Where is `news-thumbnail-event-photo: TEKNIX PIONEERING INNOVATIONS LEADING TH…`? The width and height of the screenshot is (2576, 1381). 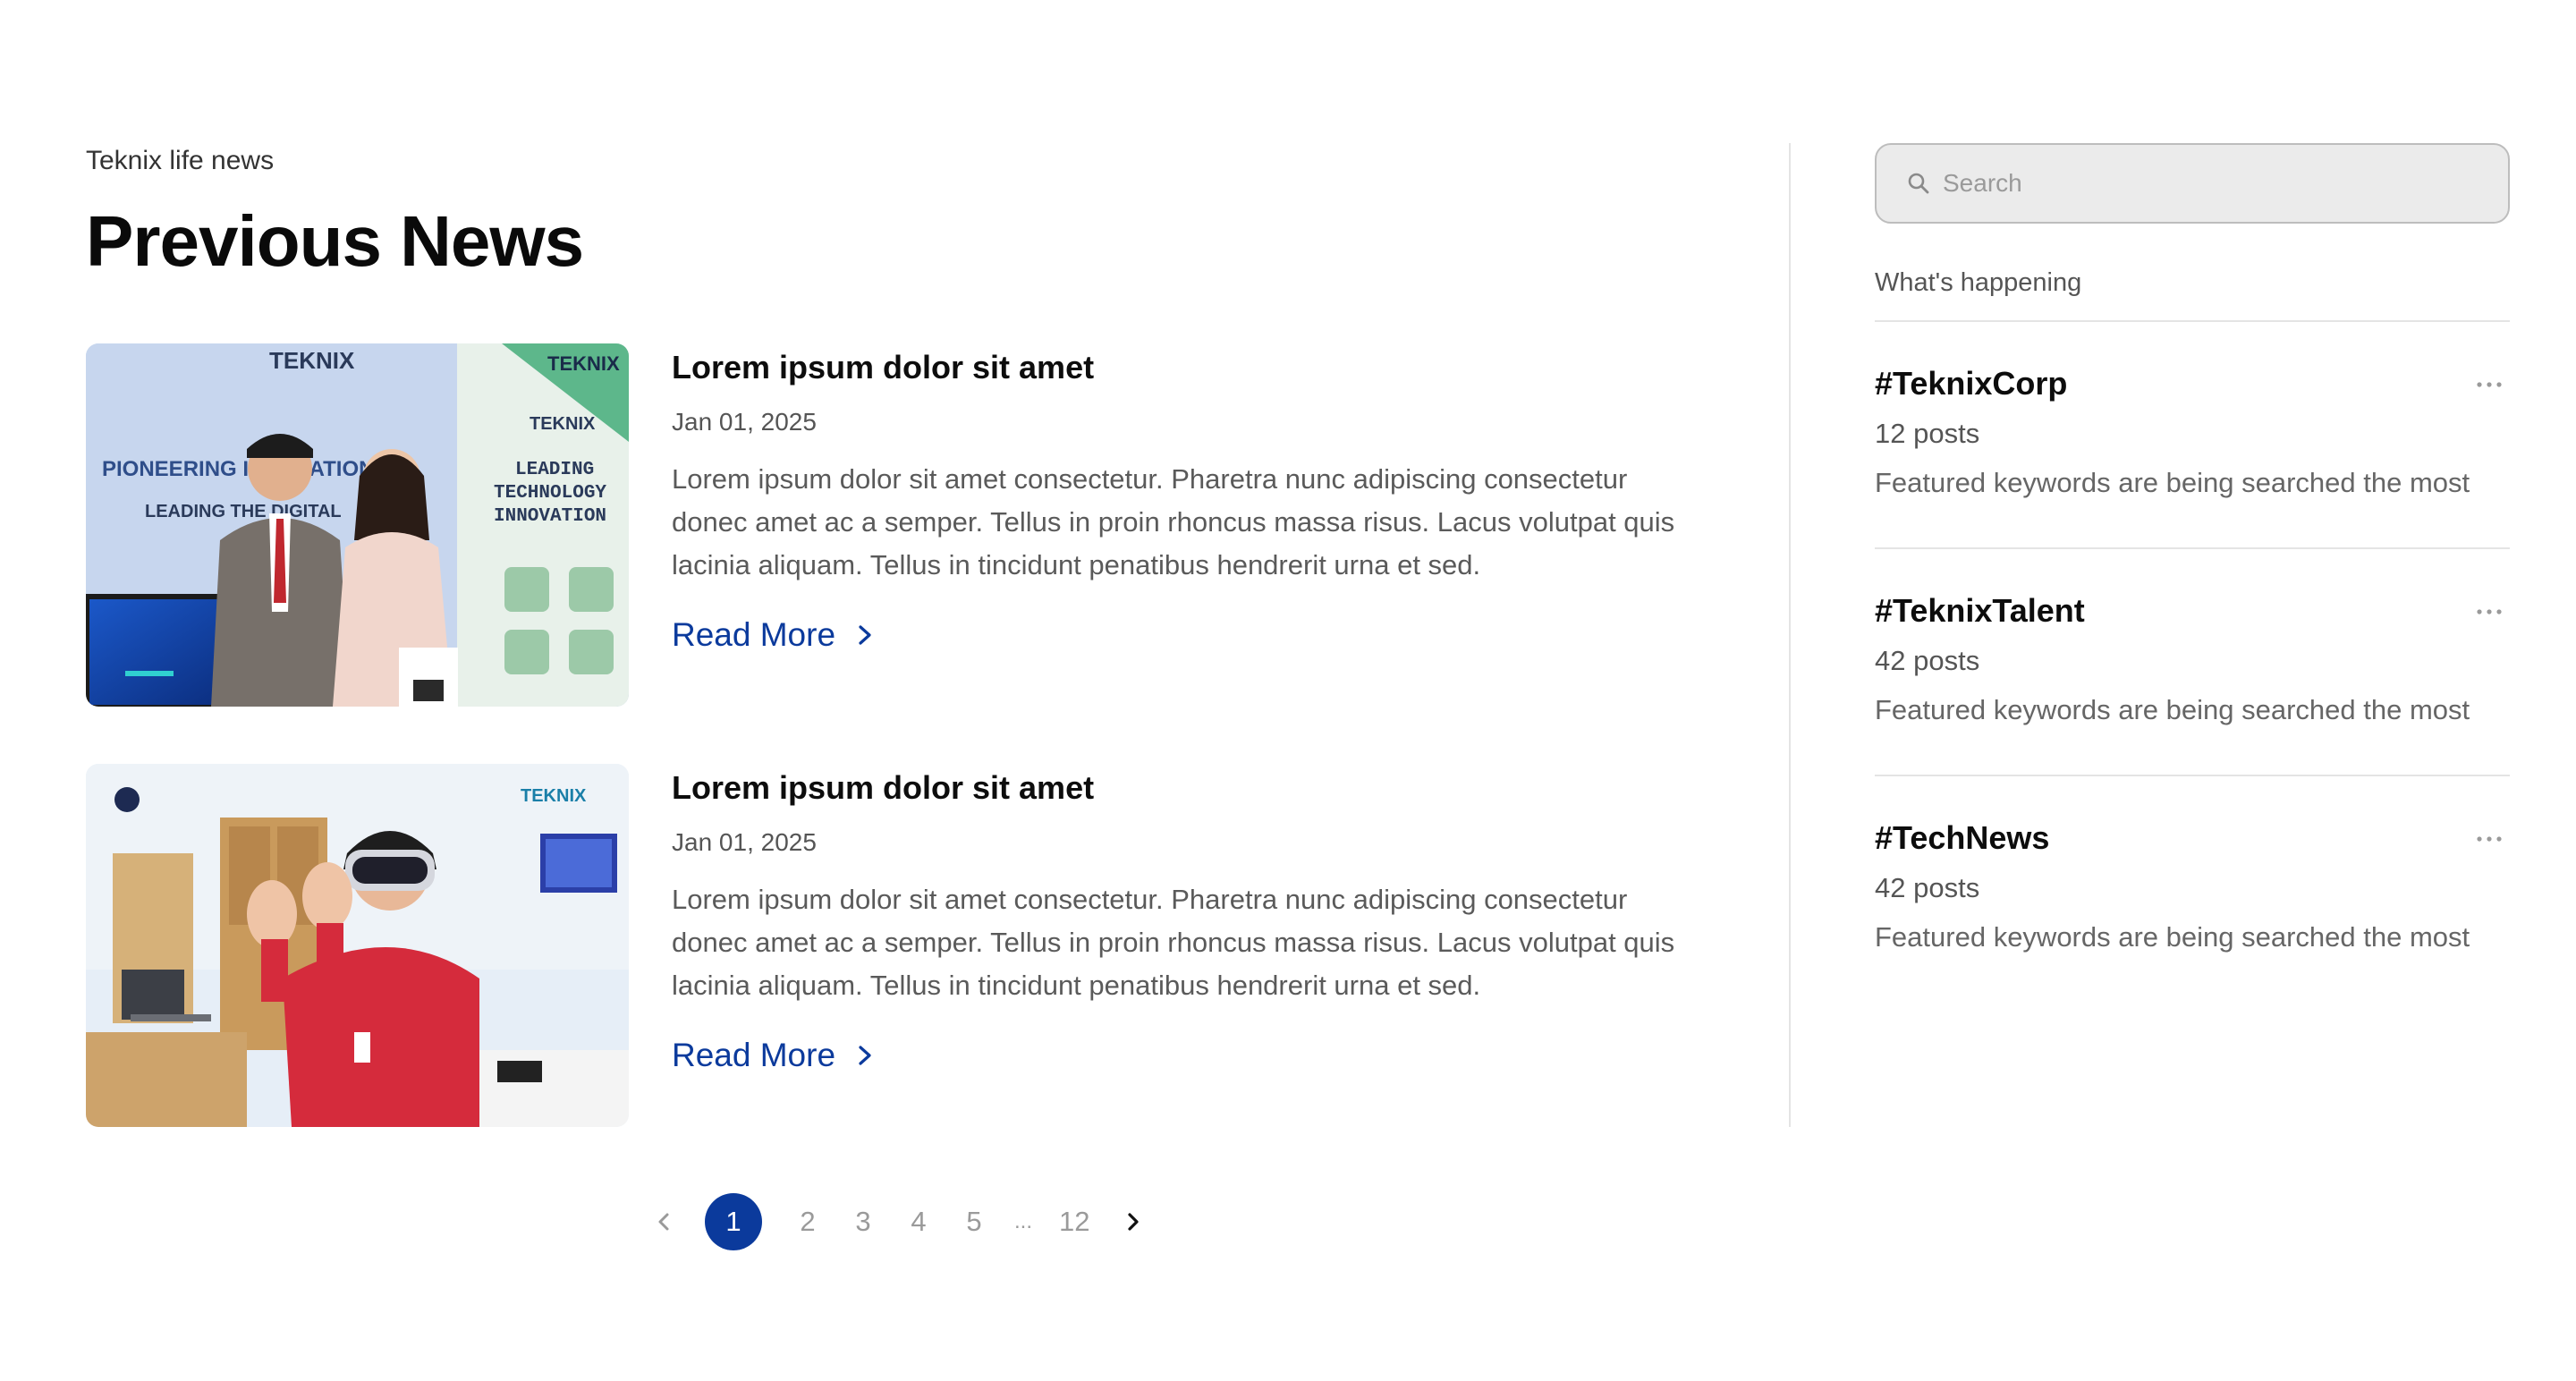 news-thumbnail-event-photo: TEKNIX PIONEERING INNOVATIONS LEADING TH… is located at coordinates (357, 525).